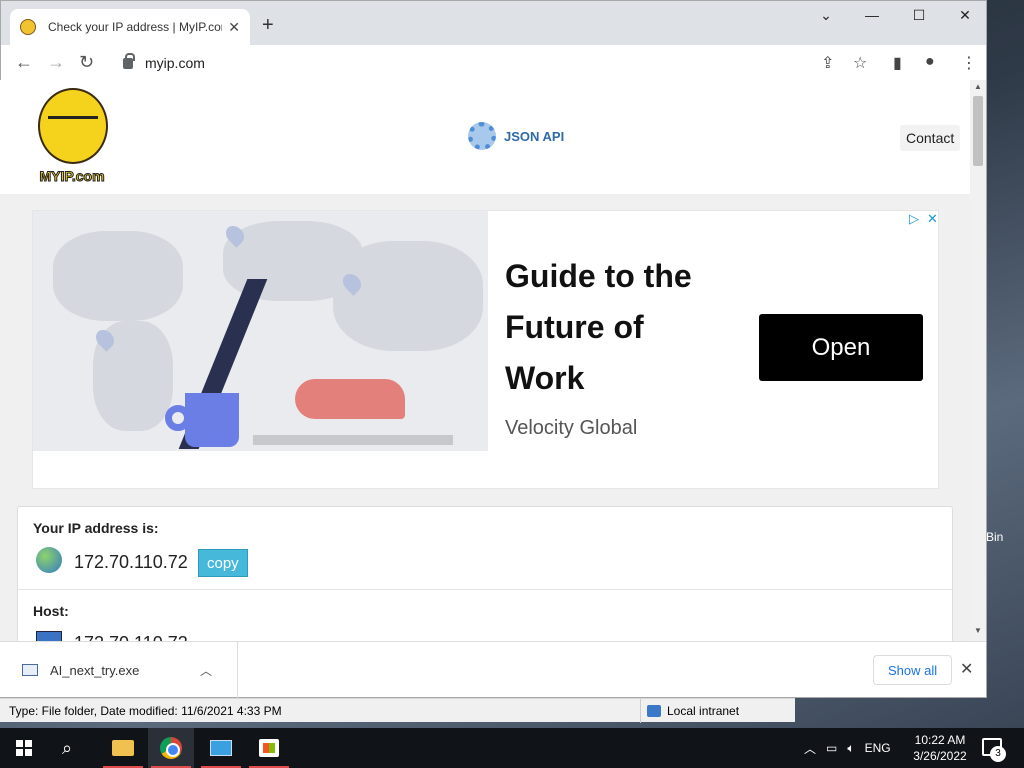 The width and height of the screenshot is (1024, 768). What do you see at coordinates (73, 123) in the screenshot?
I see `mascot-glasses-icon` at bounding box center [73, 123].